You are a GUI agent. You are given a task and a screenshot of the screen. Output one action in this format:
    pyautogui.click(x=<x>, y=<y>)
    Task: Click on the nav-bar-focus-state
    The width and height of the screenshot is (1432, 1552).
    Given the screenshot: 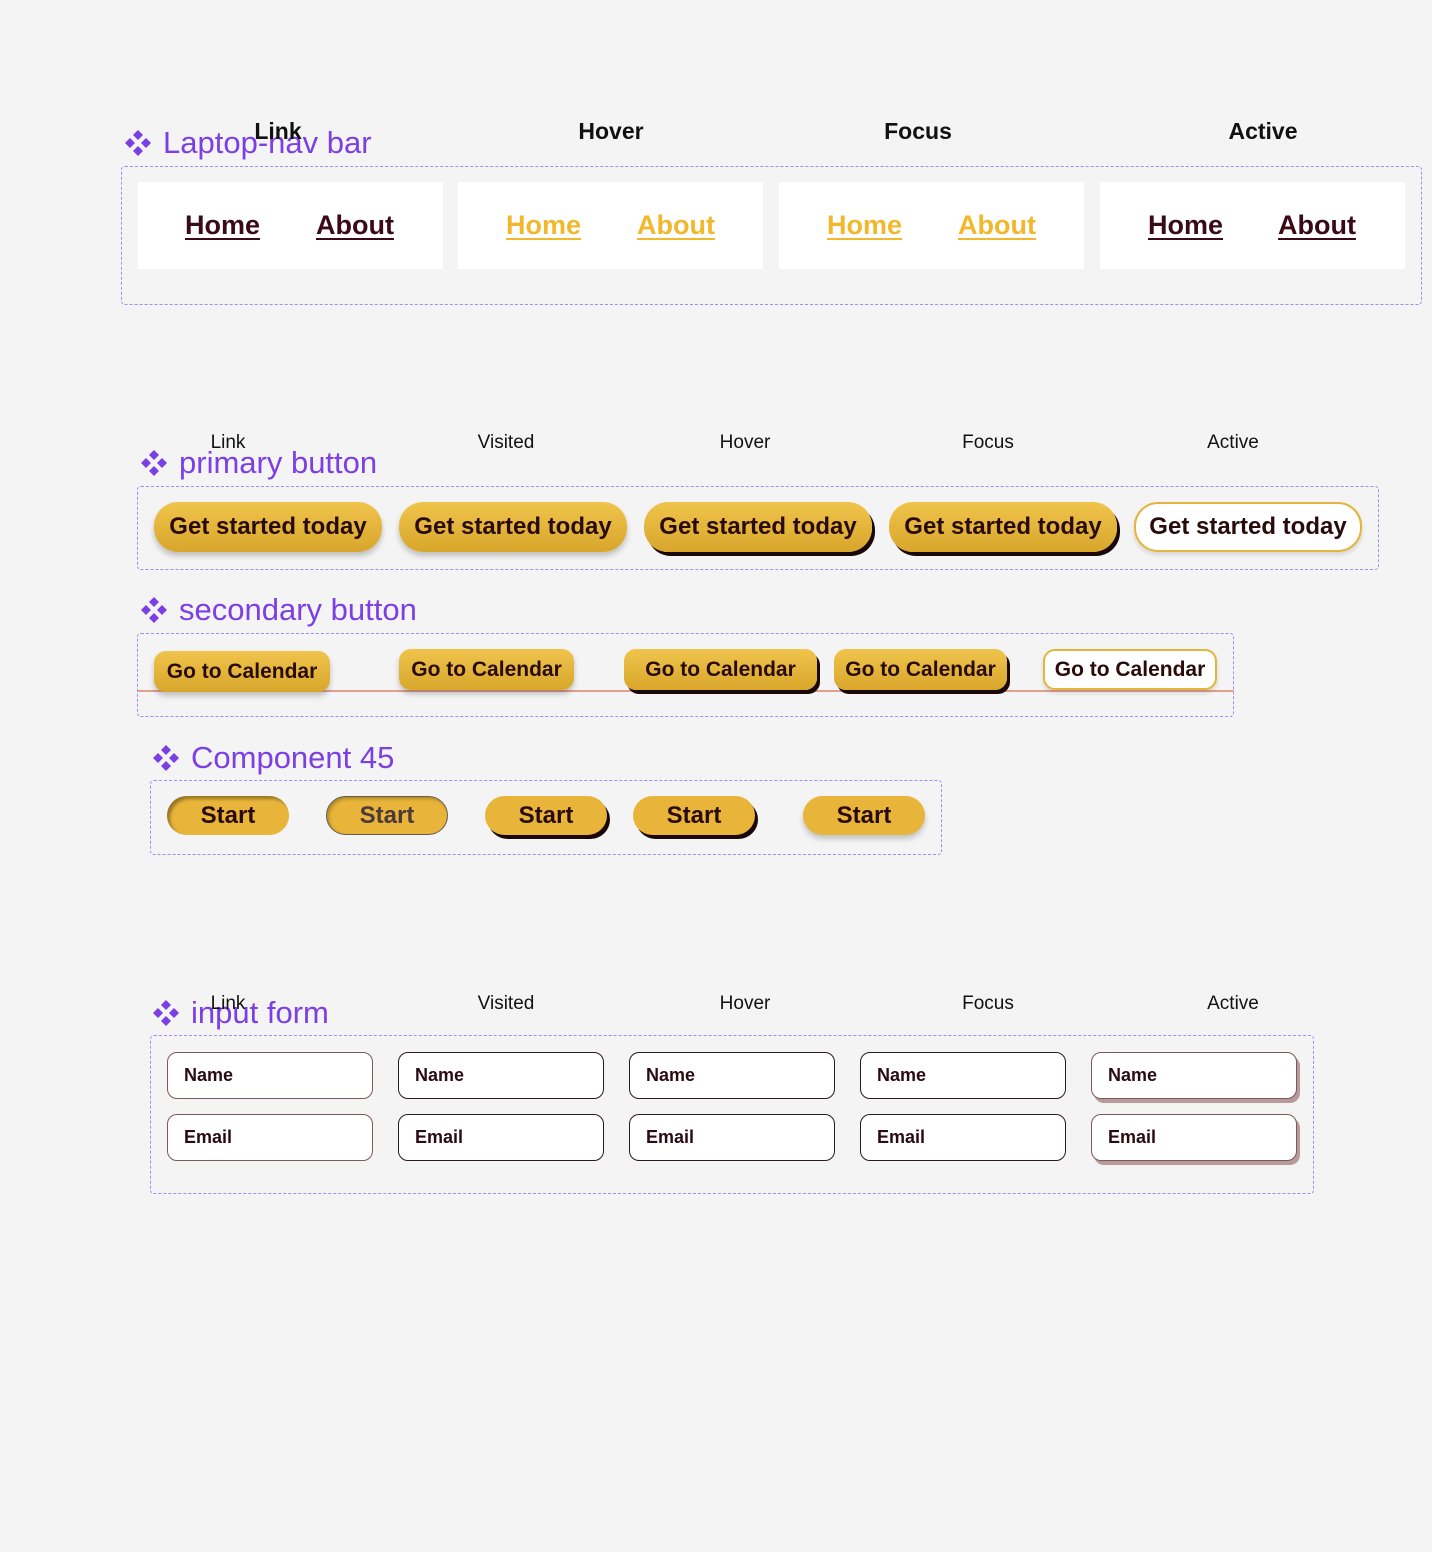 What is the action you would take?
    pyautogui.click(x=931, y=225)
    